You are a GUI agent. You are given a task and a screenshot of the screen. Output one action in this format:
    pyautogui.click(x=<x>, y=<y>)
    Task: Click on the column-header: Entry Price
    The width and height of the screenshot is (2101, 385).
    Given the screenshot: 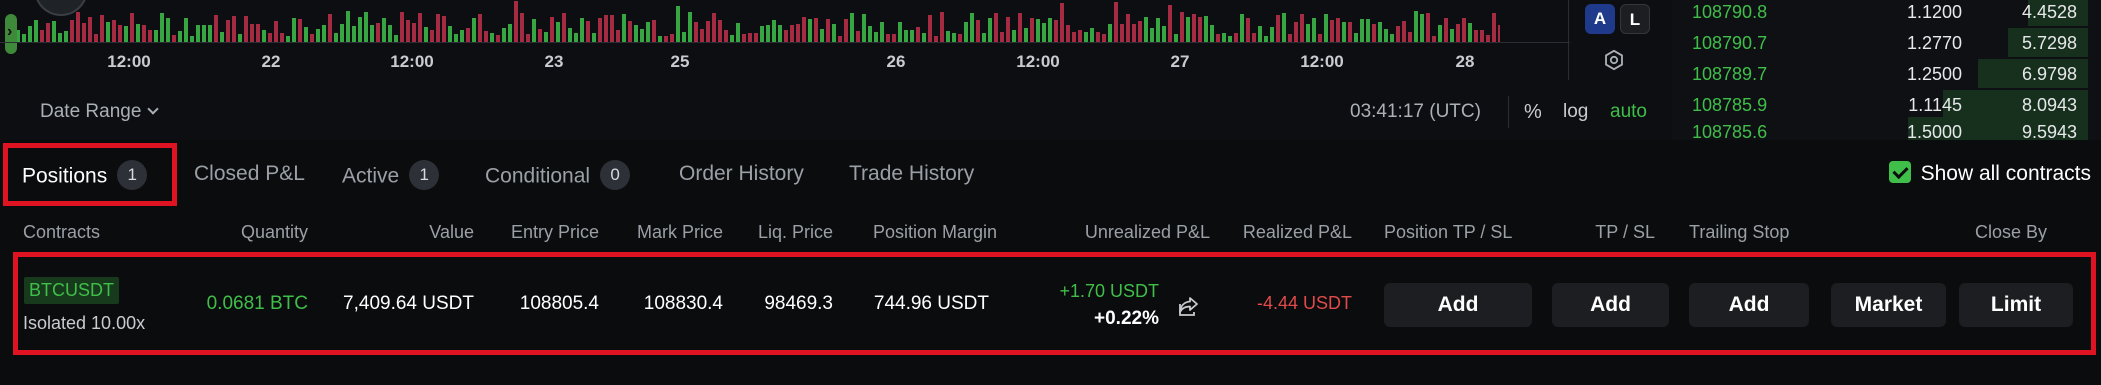 What is the action you would take?
    pyautogui.click(x=554, y=232)
    